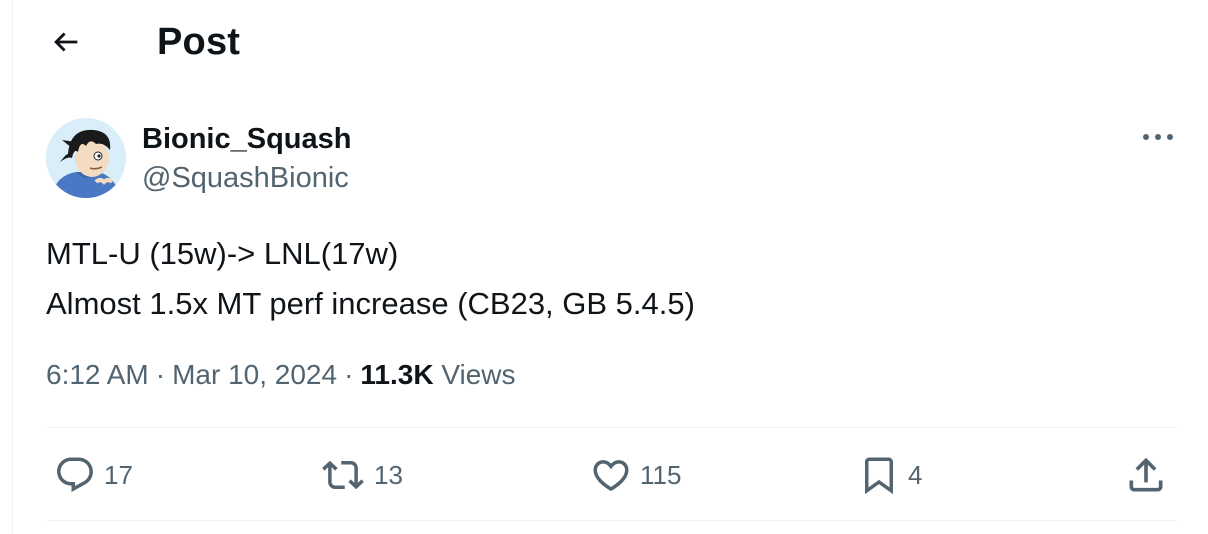 This screenshot has width=1208, height=534. What do you see at coordinates (199, 42) in the screenshot?
I see `page-title: Post` at bounding box center [199, 42].